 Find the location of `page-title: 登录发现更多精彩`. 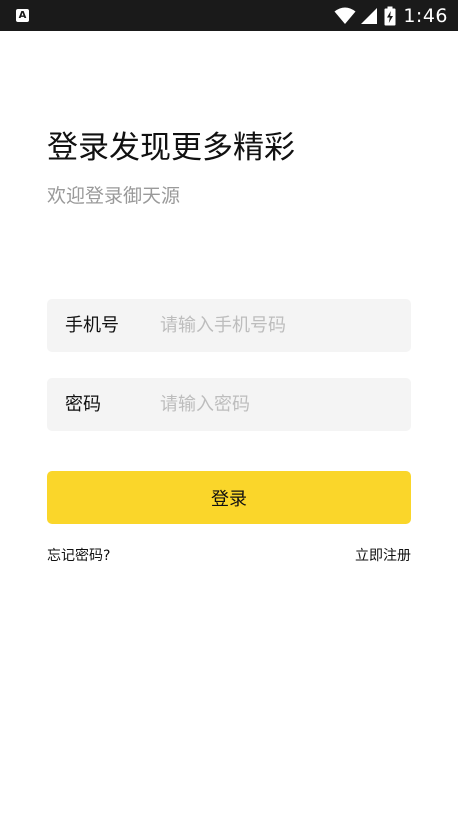

page-title: 登录发现更多精彩 is located at coordinates (171, 148).